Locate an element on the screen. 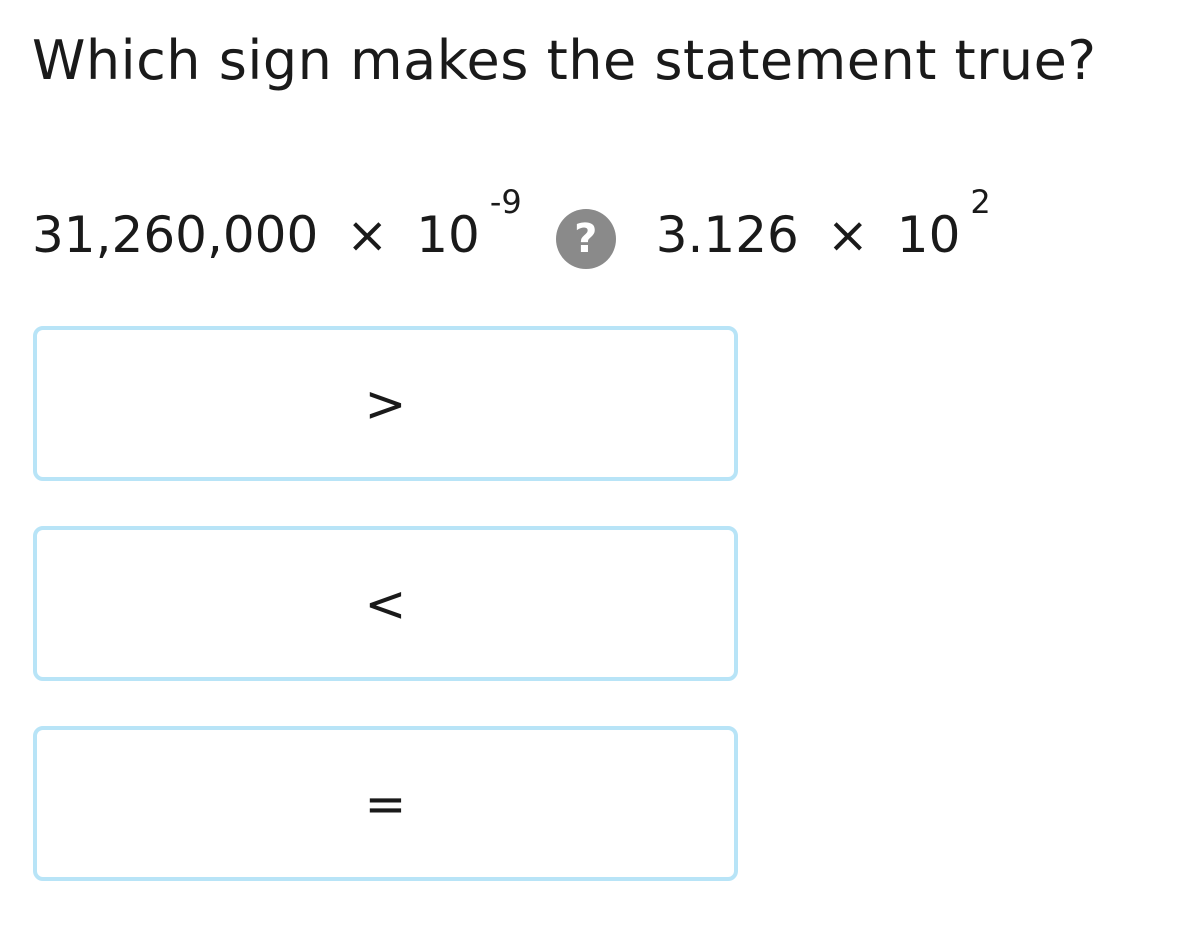 The width and height of the screenshot is (1200, 937). question-prompt: Which sign makes the statement true? is located at coordinates (564, 60).